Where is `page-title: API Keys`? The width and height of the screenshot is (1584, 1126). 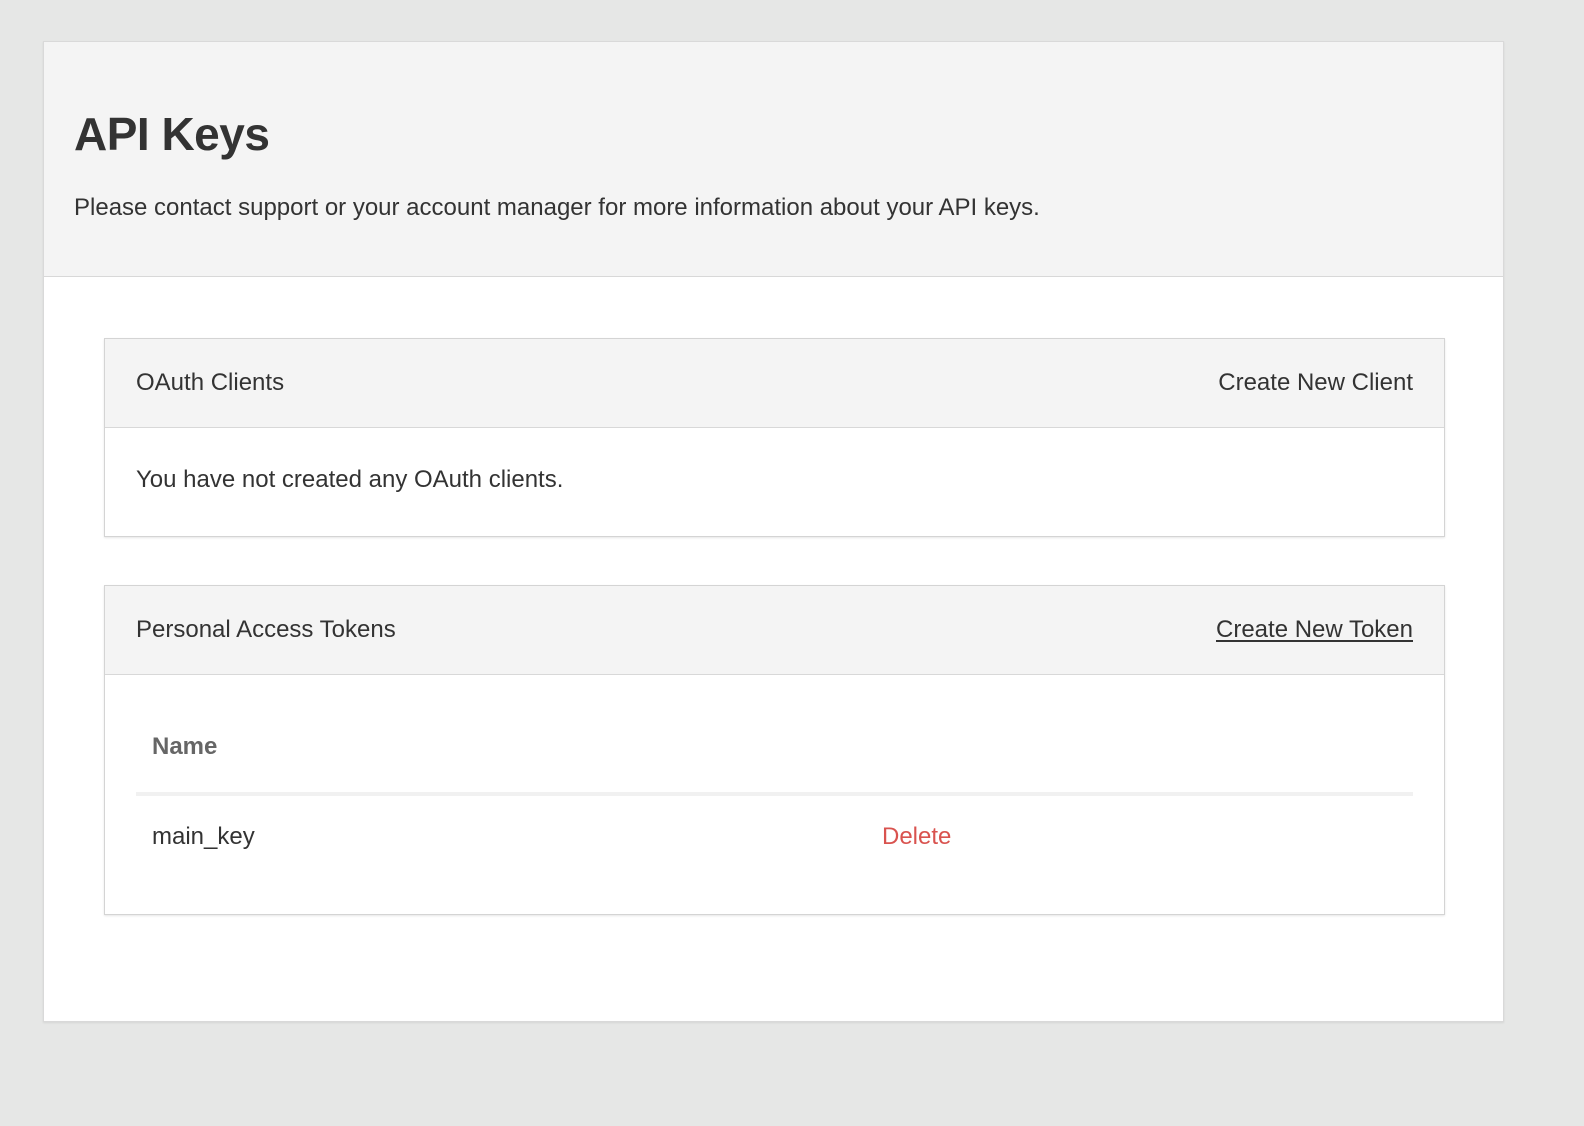
page-title: API Keys is located at coordinates (172, 134).